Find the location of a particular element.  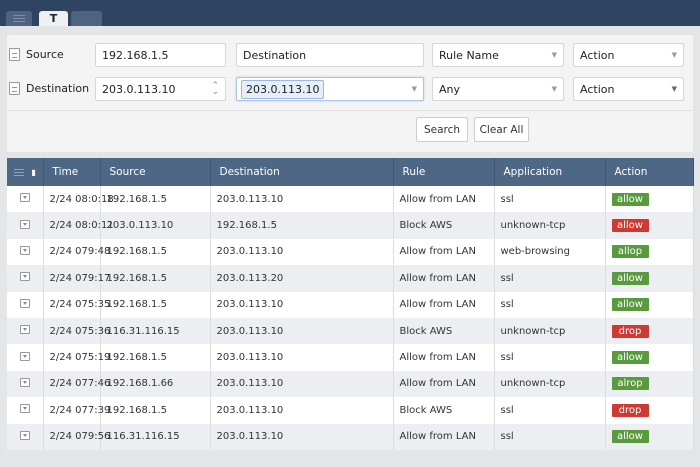

spinner-icon: ⌃ ⌄ is located at coordinates (215, 89).